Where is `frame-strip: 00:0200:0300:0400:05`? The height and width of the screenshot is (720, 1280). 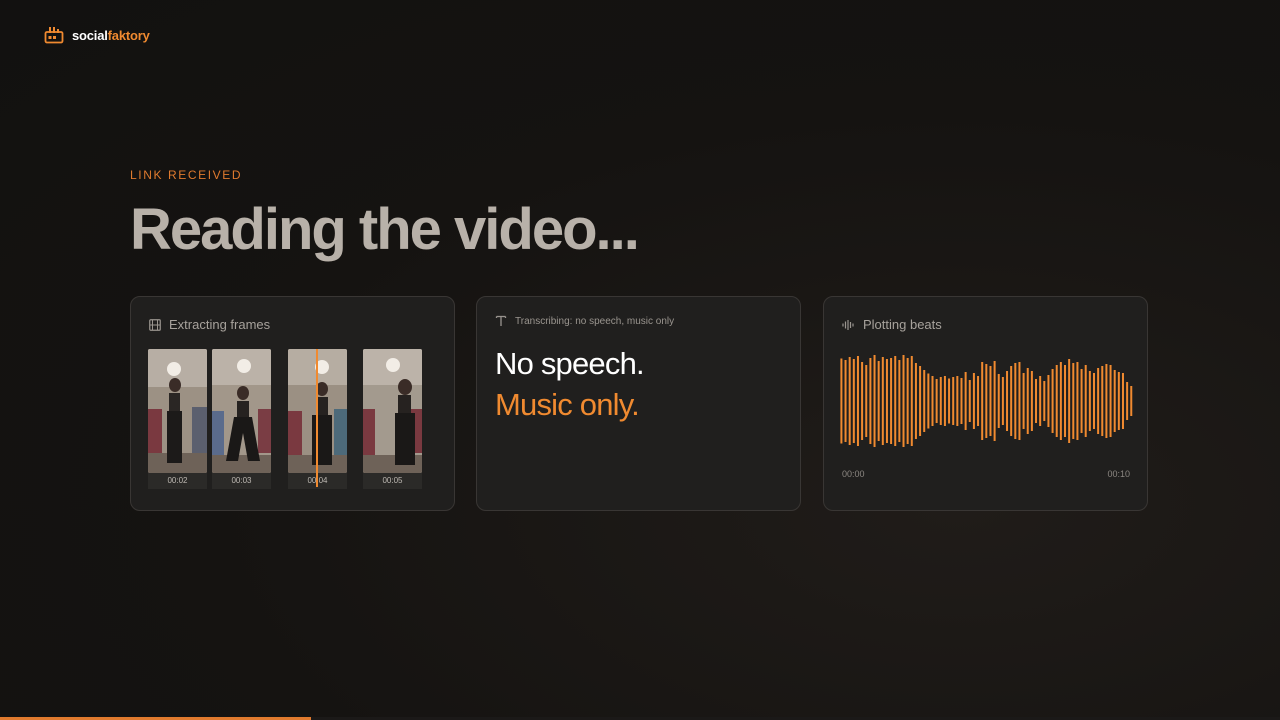
frame-strip: 00:0200:0300:0400:05 is located at coordinates (293, 419).